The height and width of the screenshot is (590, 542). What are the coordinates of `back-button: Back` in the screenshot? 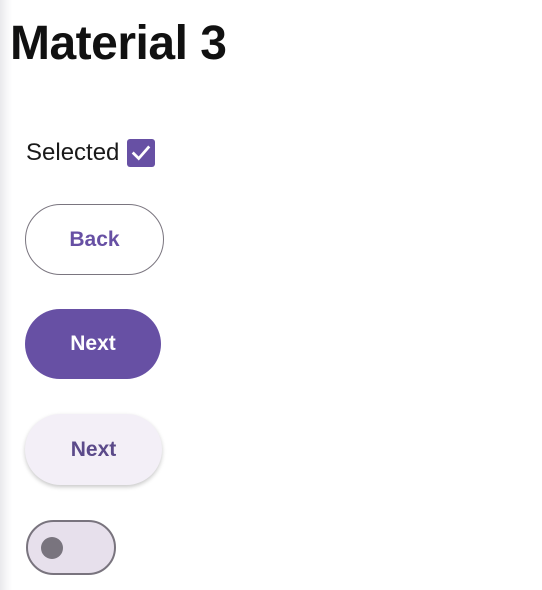 It's located at (94, 239).